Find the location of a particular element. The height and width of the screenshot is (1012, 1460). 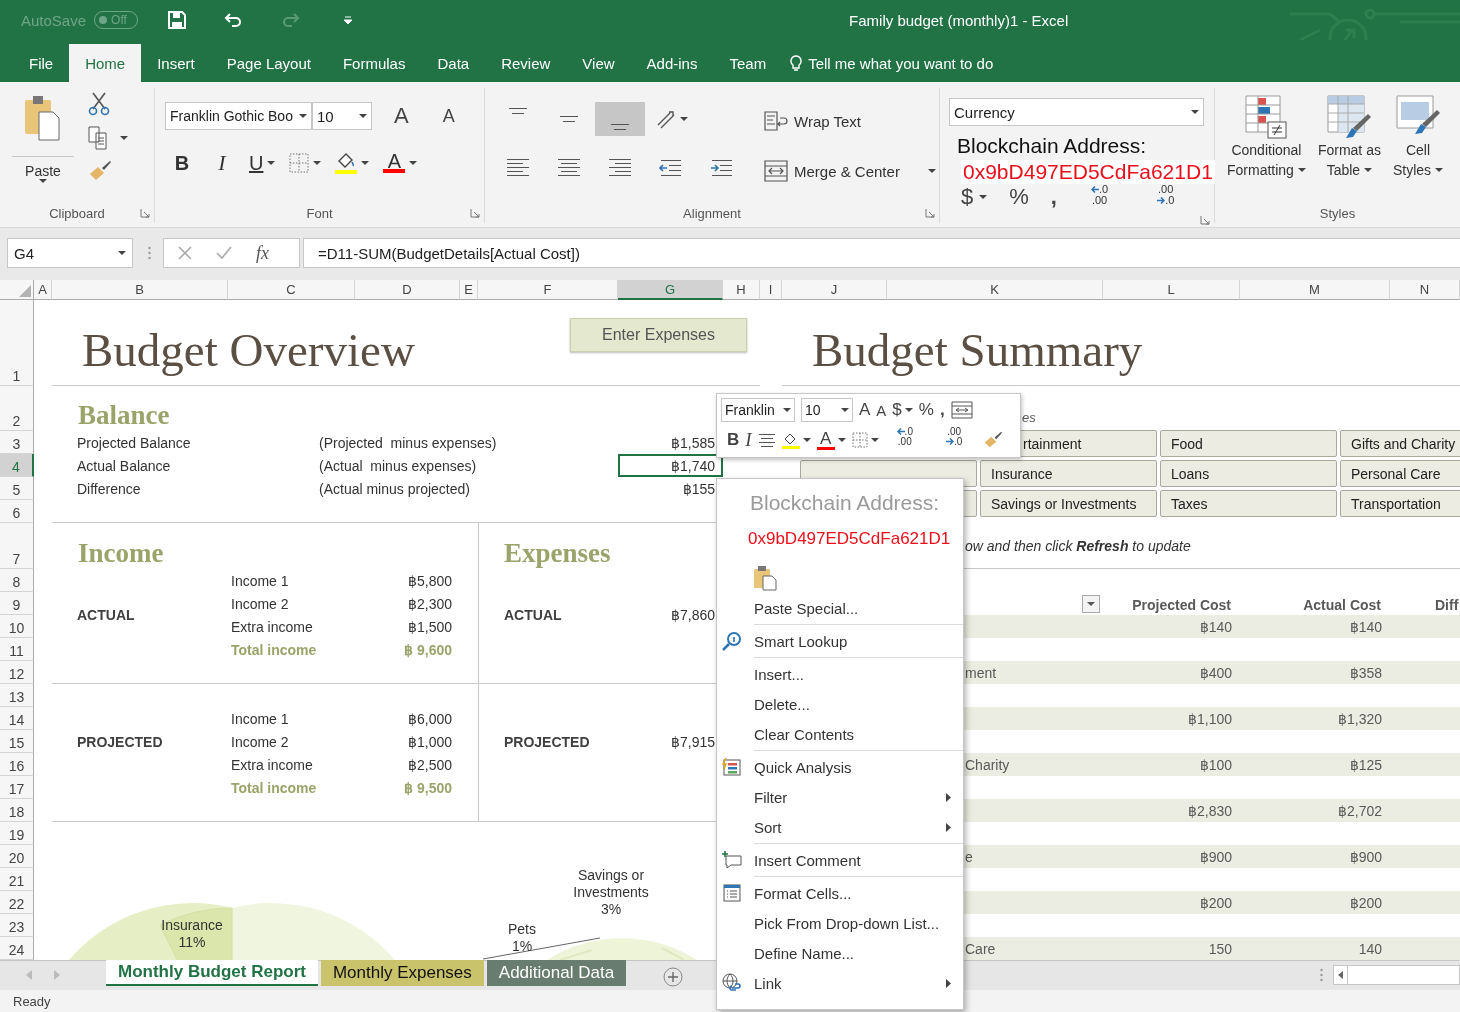

menu-item: Link is located at coordinates (840, 983).